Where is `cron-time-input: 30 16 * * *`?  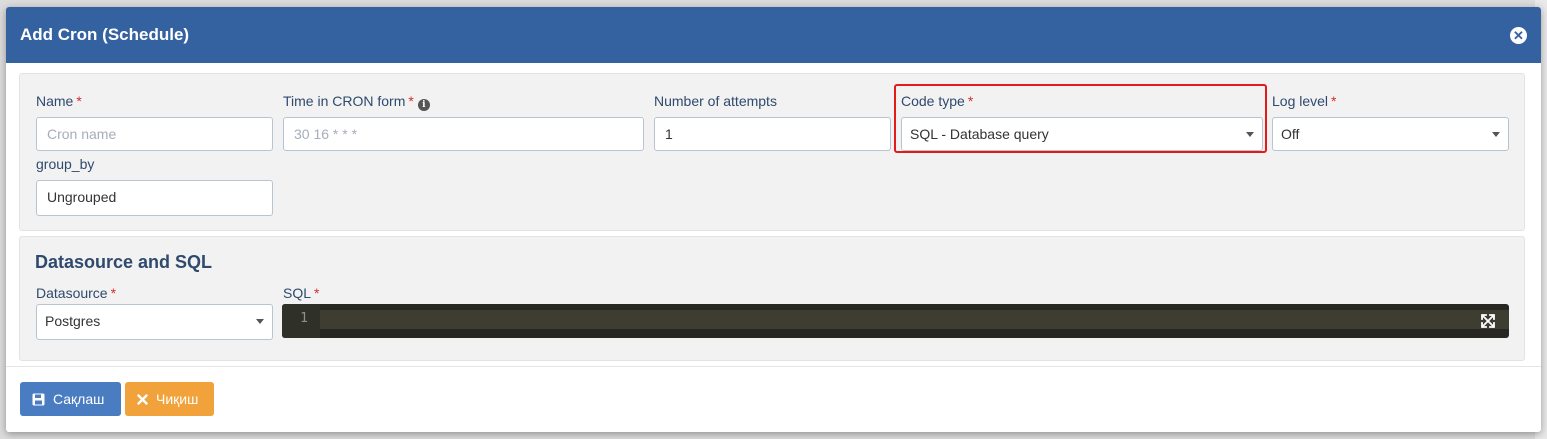
cron-time-input: 30 16 * * * is located at coordinates (463, 134).